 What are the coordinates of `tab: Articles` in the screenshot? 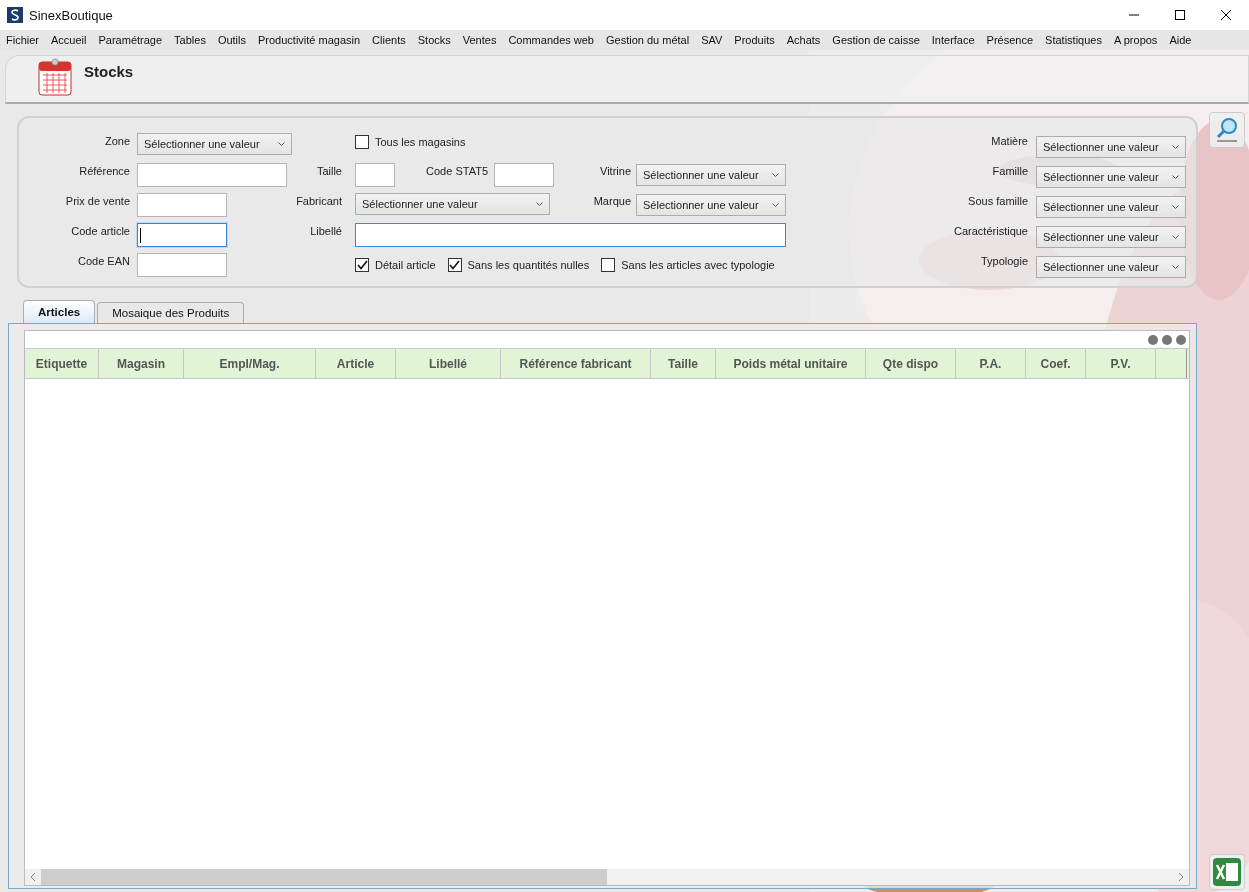 It's located at (59, 311).